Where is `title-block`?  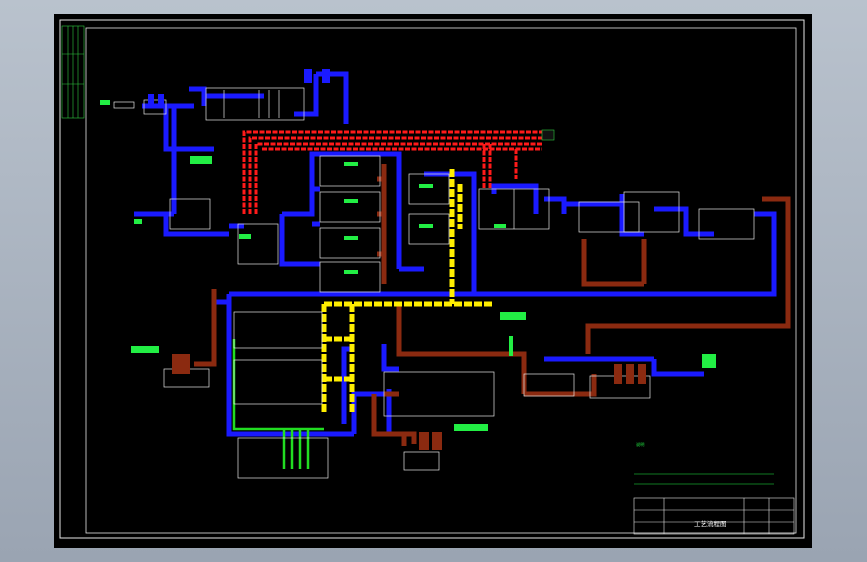 title-block is located at coordinates (714, 516).